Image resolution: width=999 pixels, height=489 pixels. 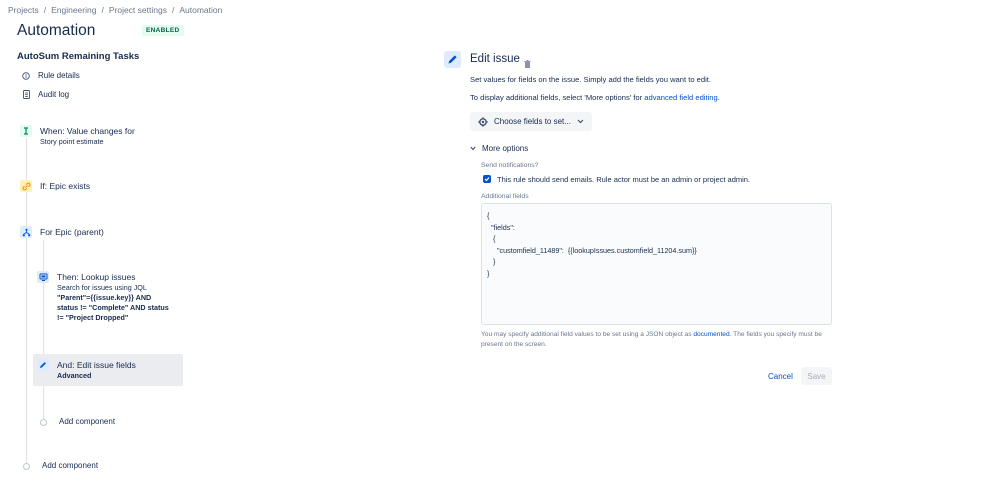 I want to click on audit-log-link: Audit log, so click(x=45, y=94).